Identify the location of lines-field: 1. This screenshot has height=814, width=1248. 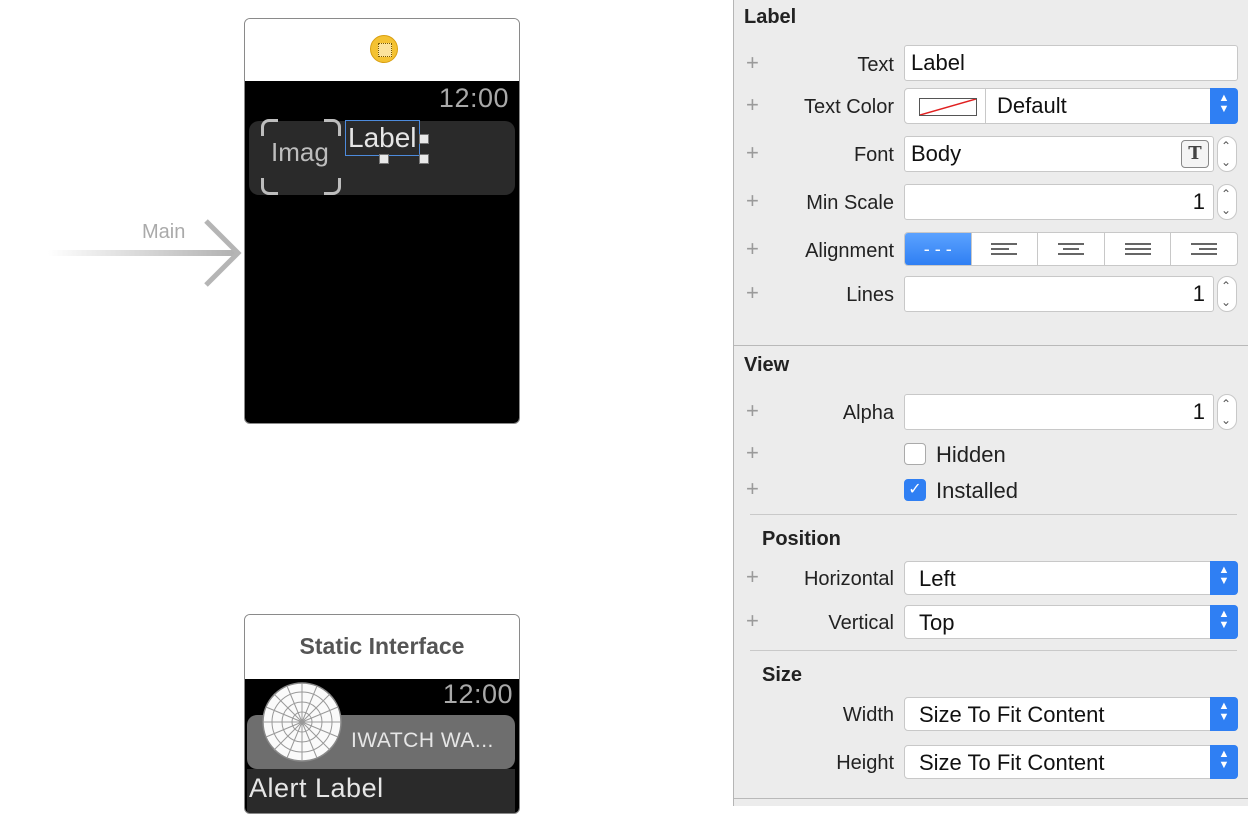
(1059, 294).